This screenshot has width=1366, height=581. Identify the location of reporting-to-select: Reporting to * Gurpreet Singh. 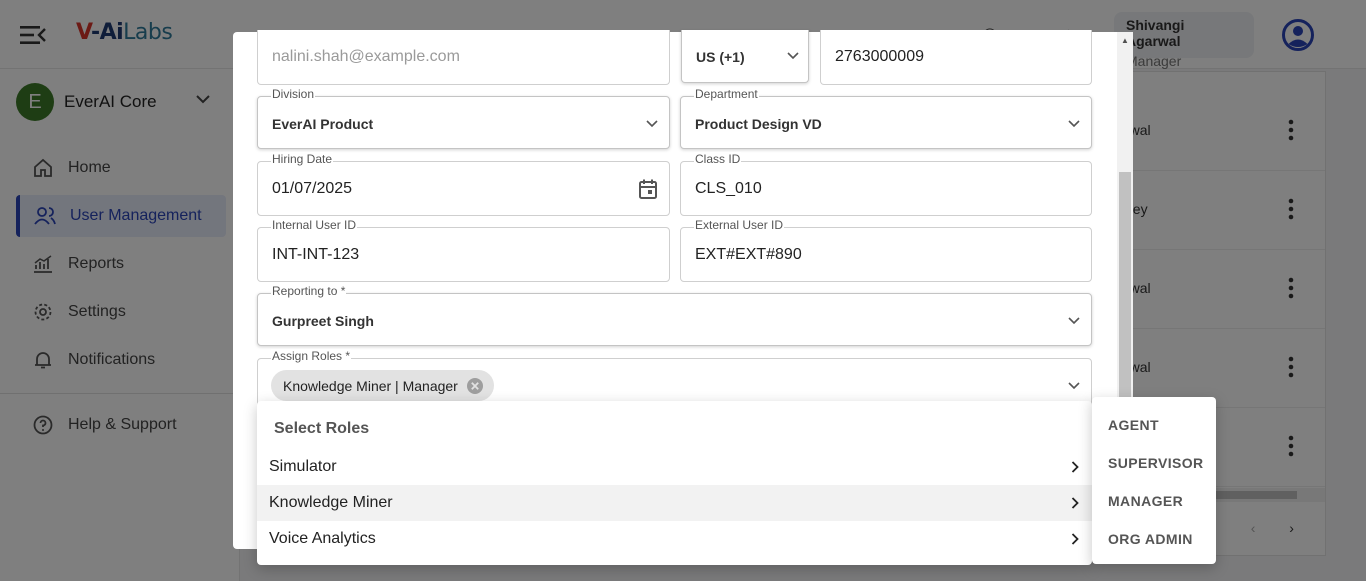
(674, 315).